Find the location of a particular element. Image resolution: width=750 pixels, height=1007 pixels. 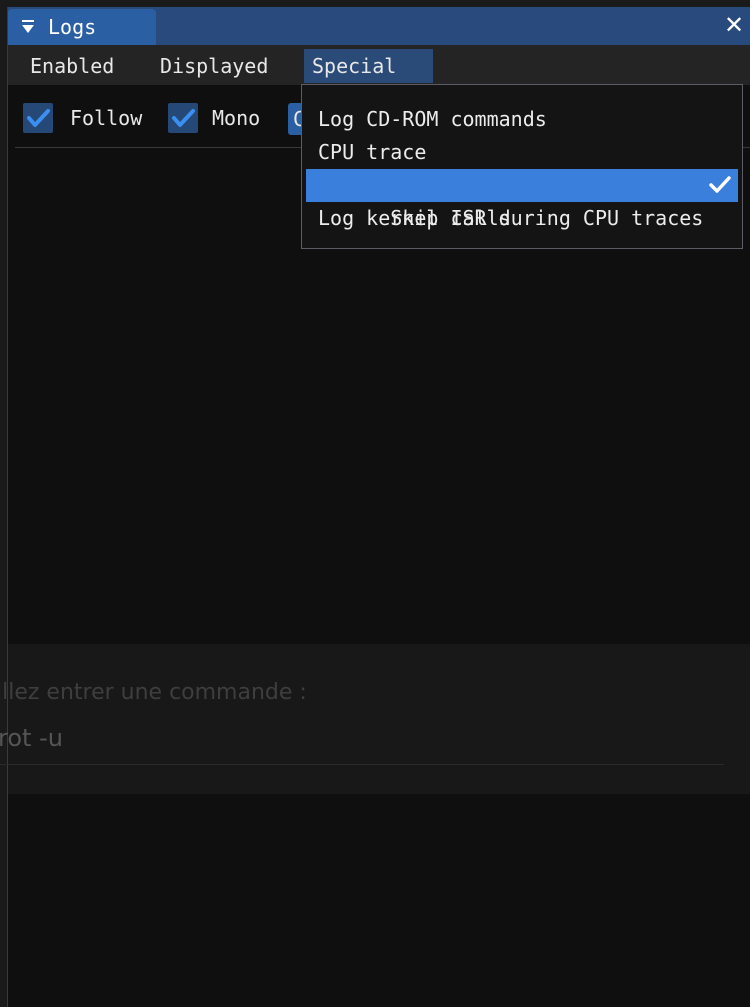

console-overlay: illez entrer une commande : rot -u is located at coordinates (375, 719).